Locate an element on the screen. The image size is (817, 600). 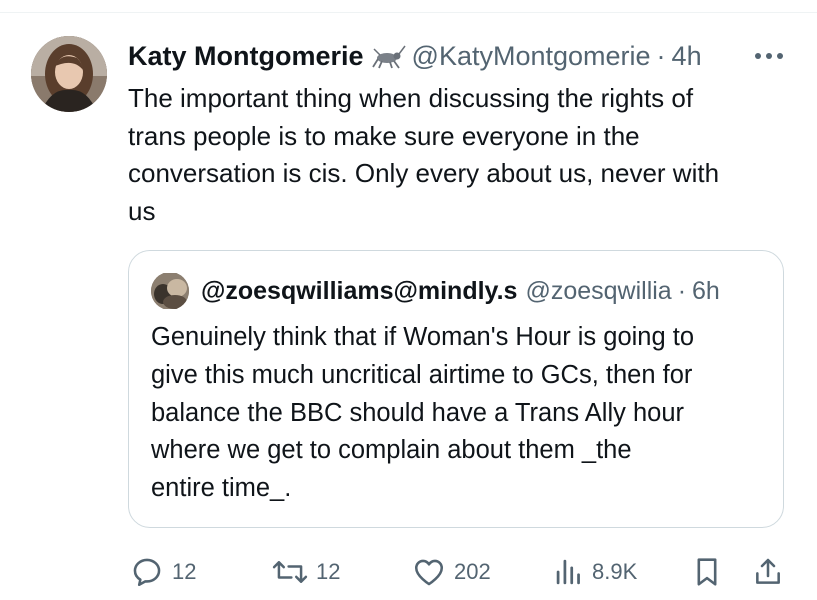
retweet-count: 12 is located at coordinates (328, 571).